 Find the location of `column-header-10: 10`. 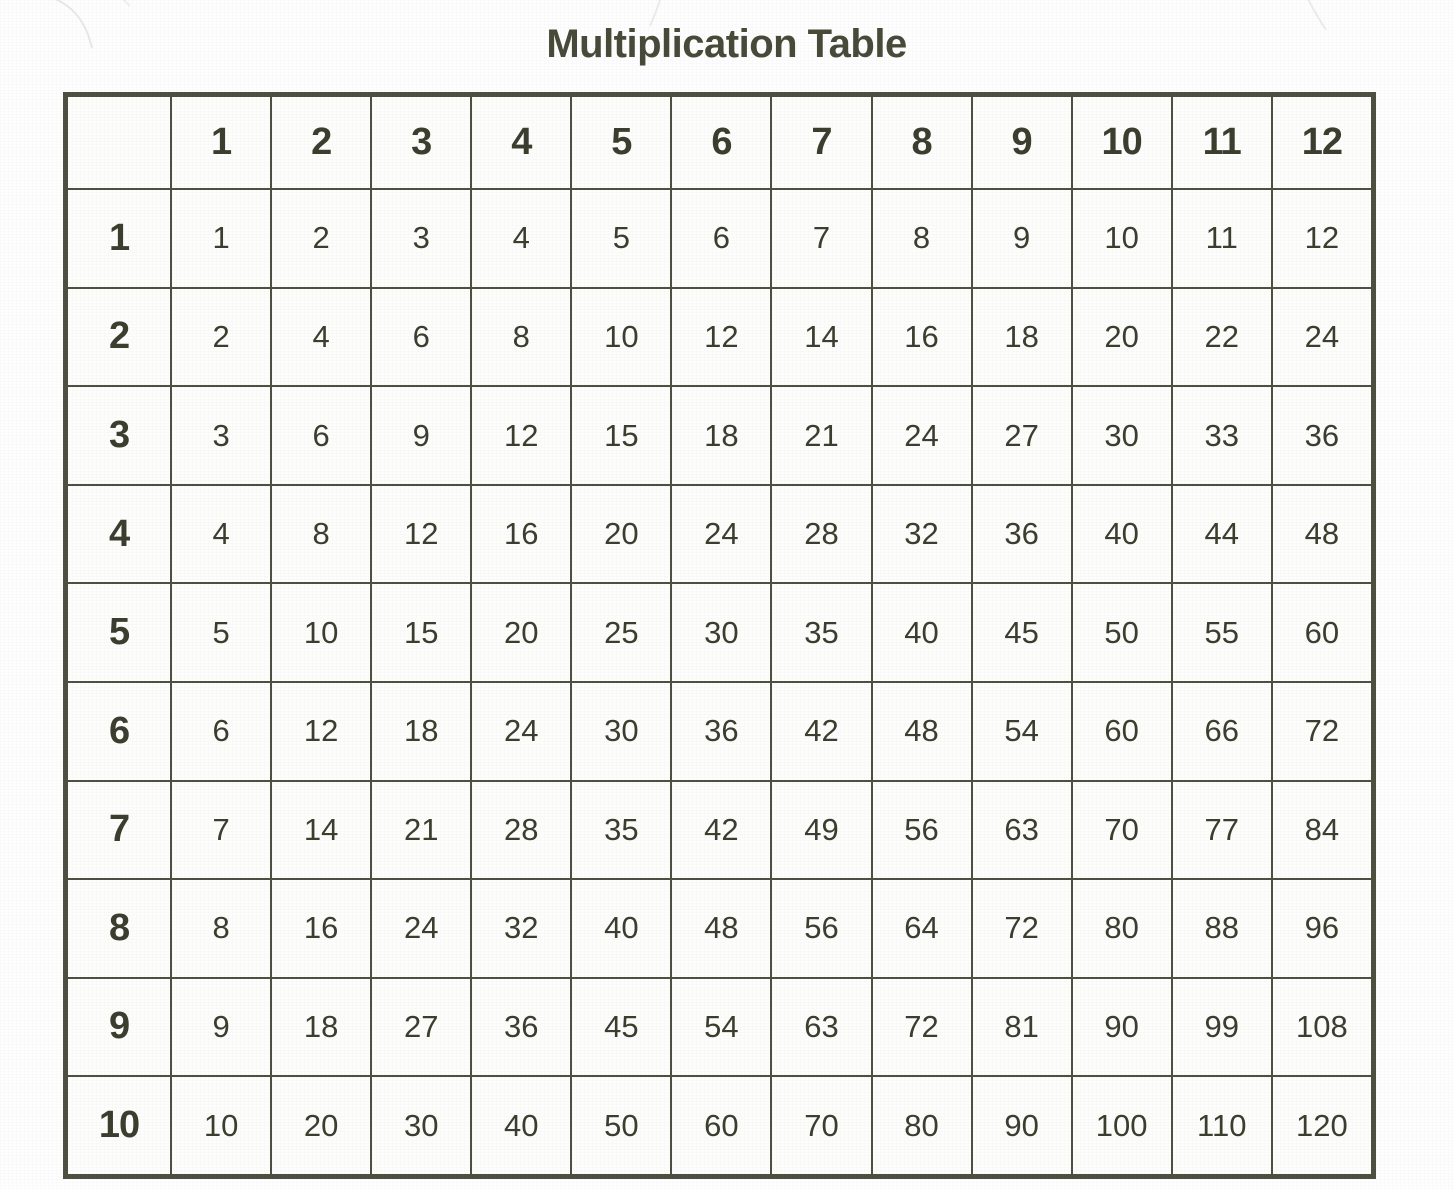

column-header-10: 10 is located at coordinates (1121, 142).